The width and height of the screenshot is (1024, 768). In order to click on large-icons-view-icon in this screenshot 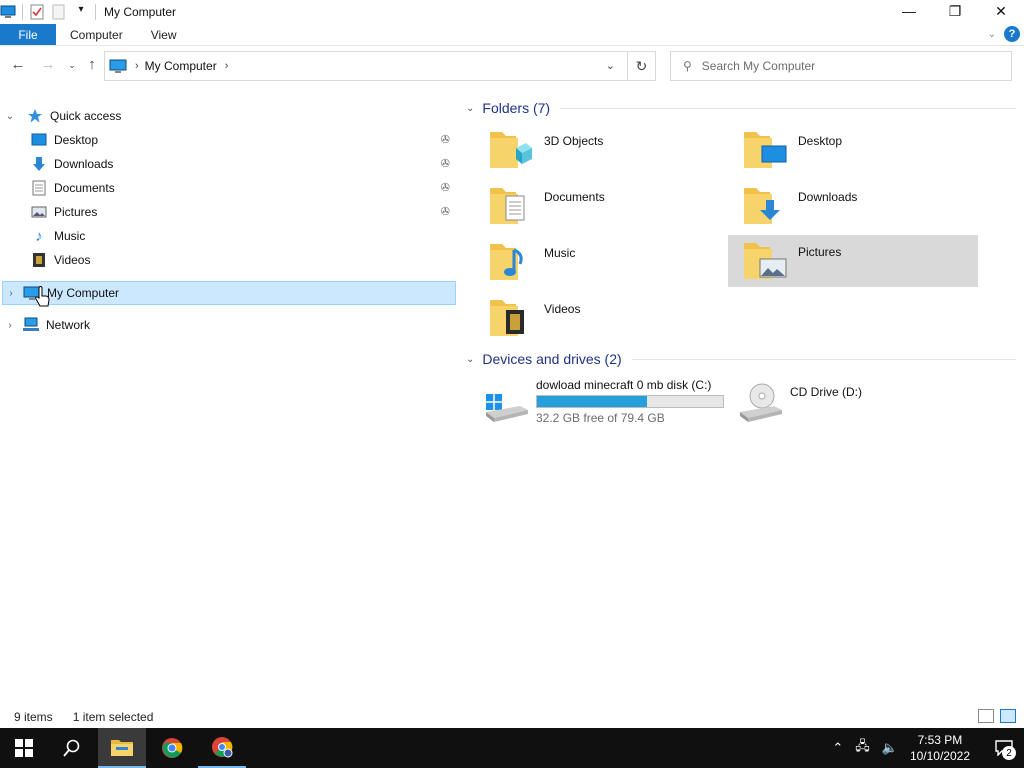, I will do `click(1008, 716)`.